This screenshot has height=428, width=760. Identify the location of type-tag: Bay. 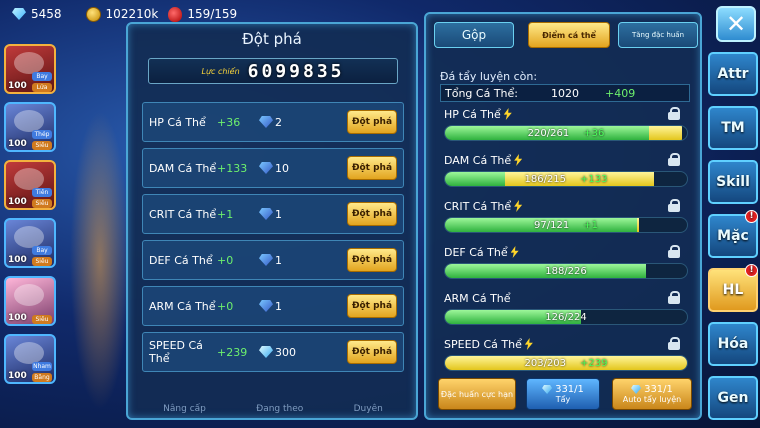
(42, 76).